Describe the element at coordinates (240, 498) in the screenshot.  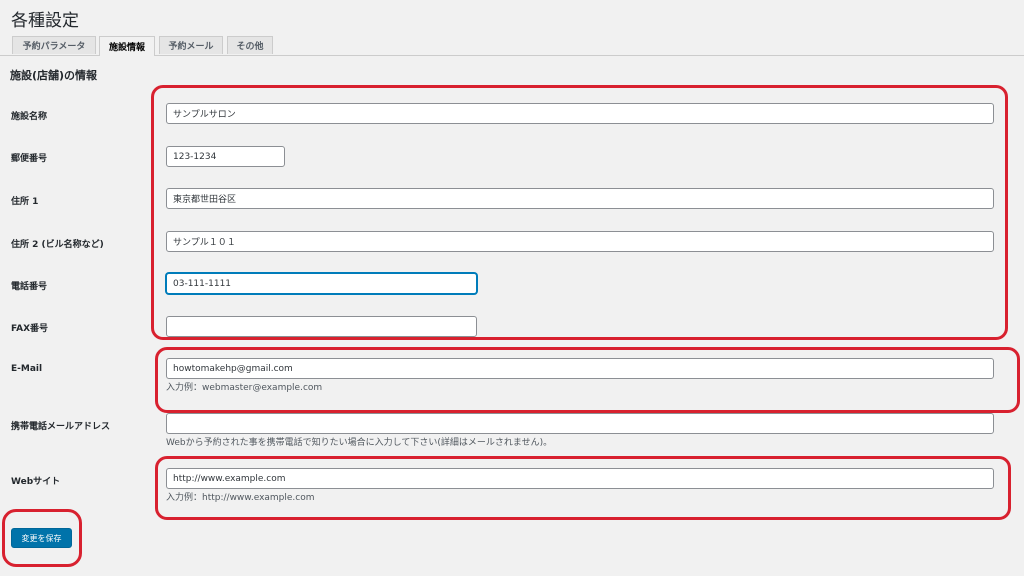
I see `website-help-text: 入力例：http://www.example.com` at that location.